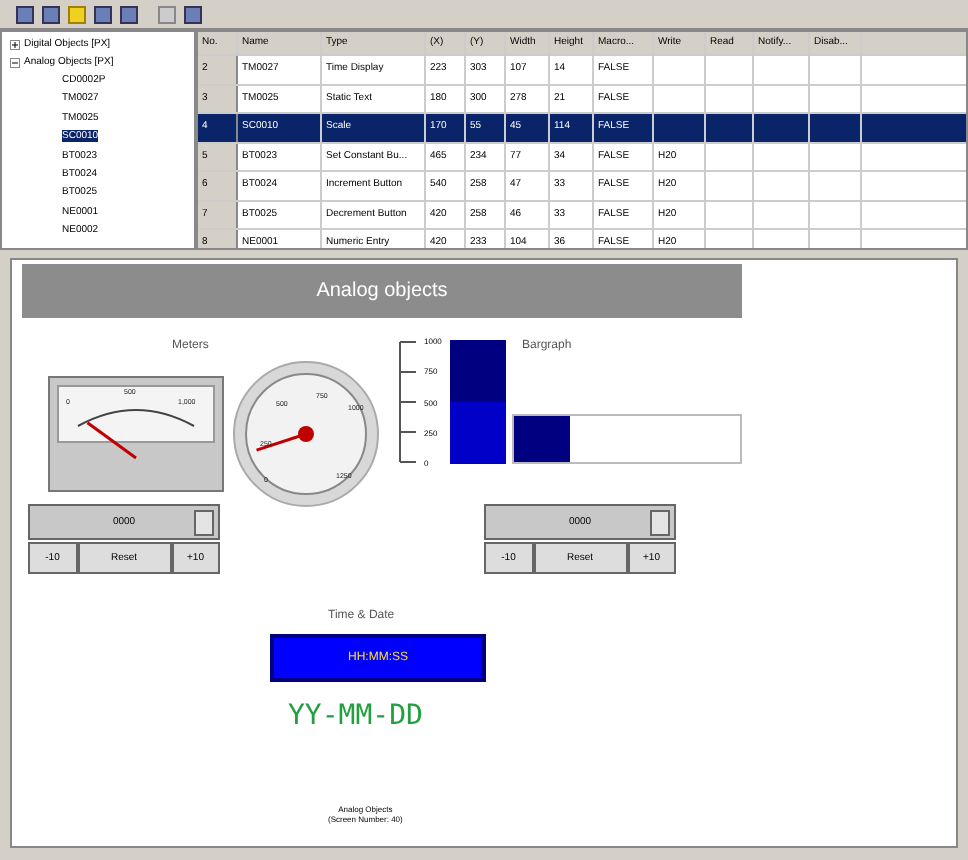 The height and width of the screenshot is (860, 968). What do you see at coordinates (355, 716) in the screenshot?
I see `date-display: YY-MM-DD` at bounding box center [355, 716].